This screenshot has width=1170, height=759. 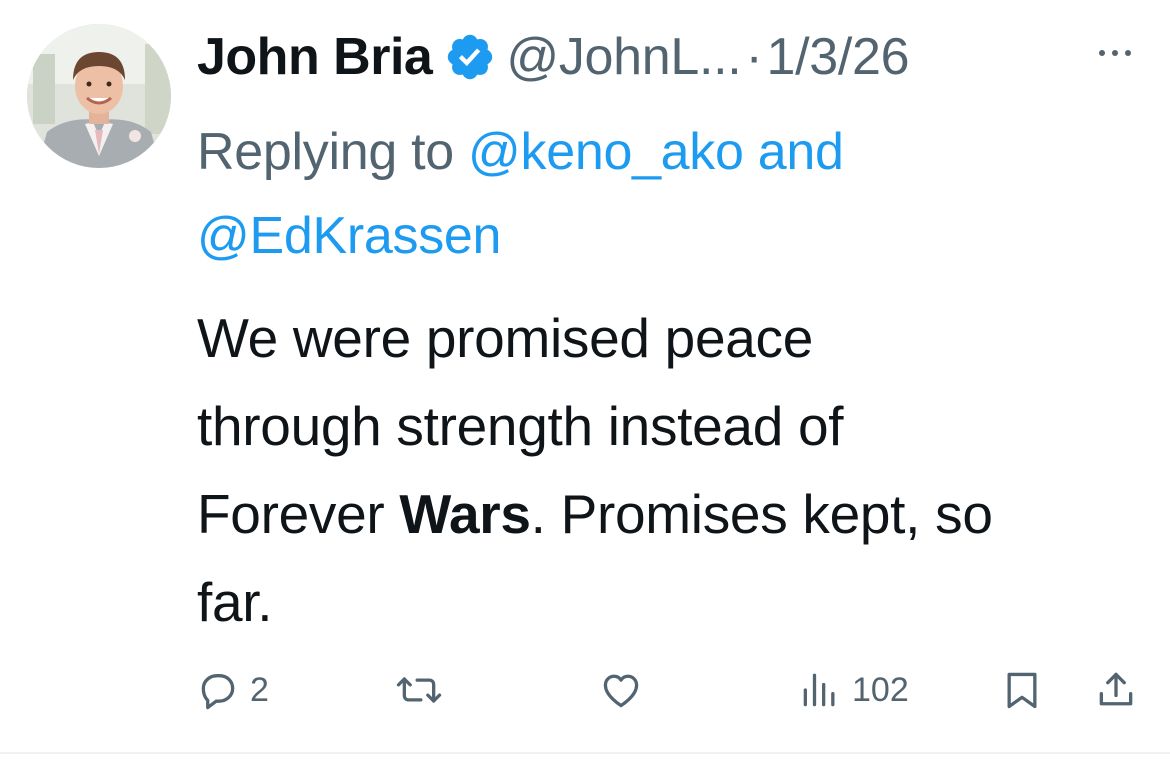 I want to click on heart-icon, so click(x=621, y=691).